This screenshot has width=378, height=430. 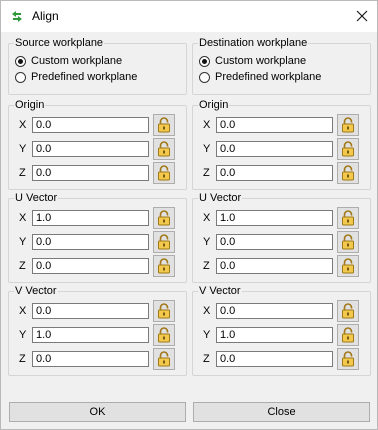 What do you see at coordinates (59, 43) in the screenshot?
I see `source-workplane-label: Source workplane` at bounding box center [59, 43].